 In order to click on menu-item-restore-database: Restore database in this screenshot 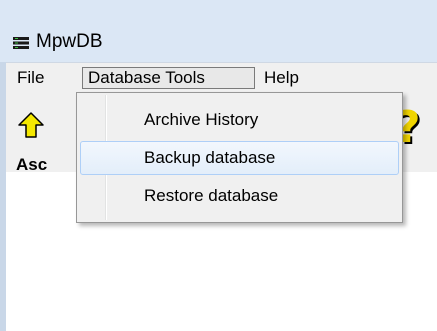, I will do `click(239, 196)`.